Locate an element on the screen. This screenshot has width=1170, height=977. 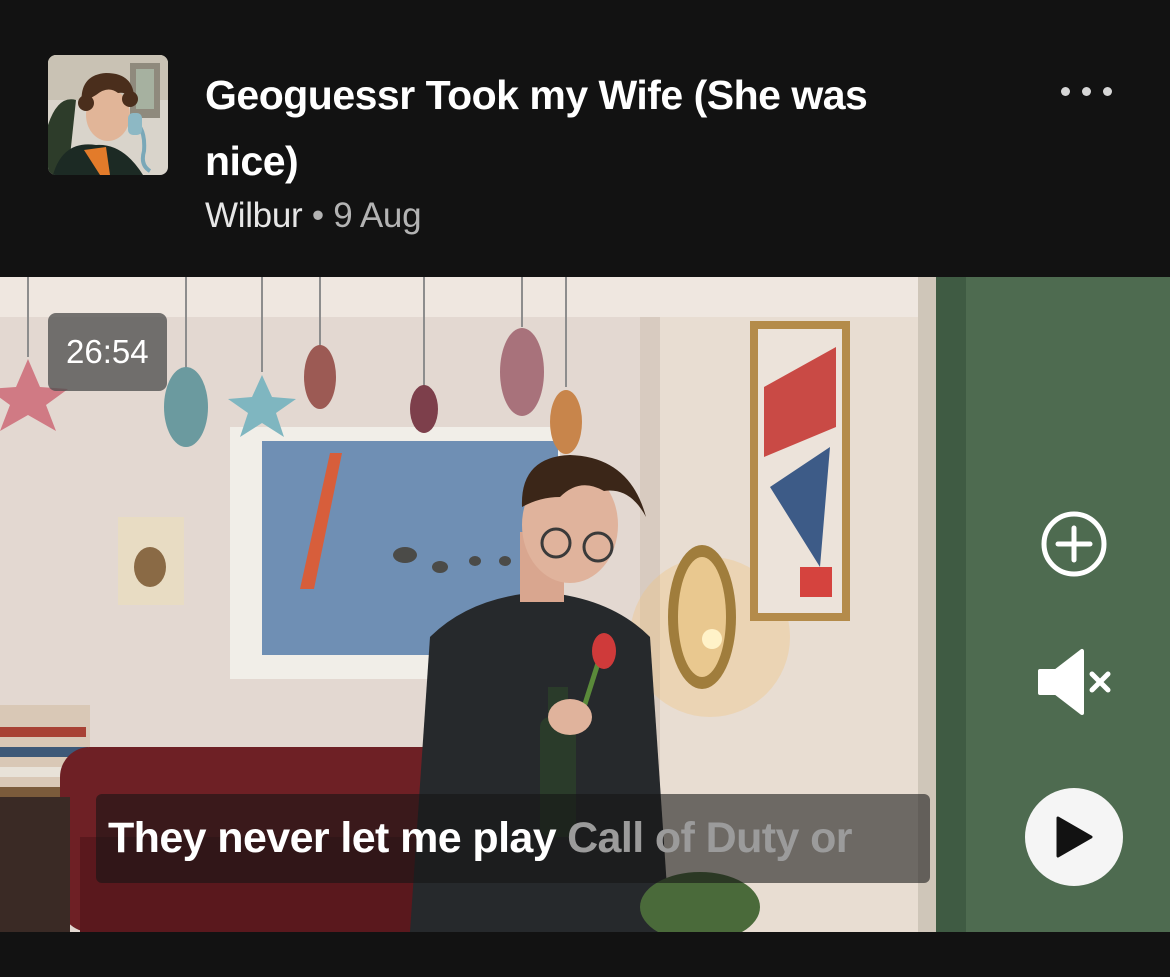
episode-cover-art is located at coordinates (108, 115).